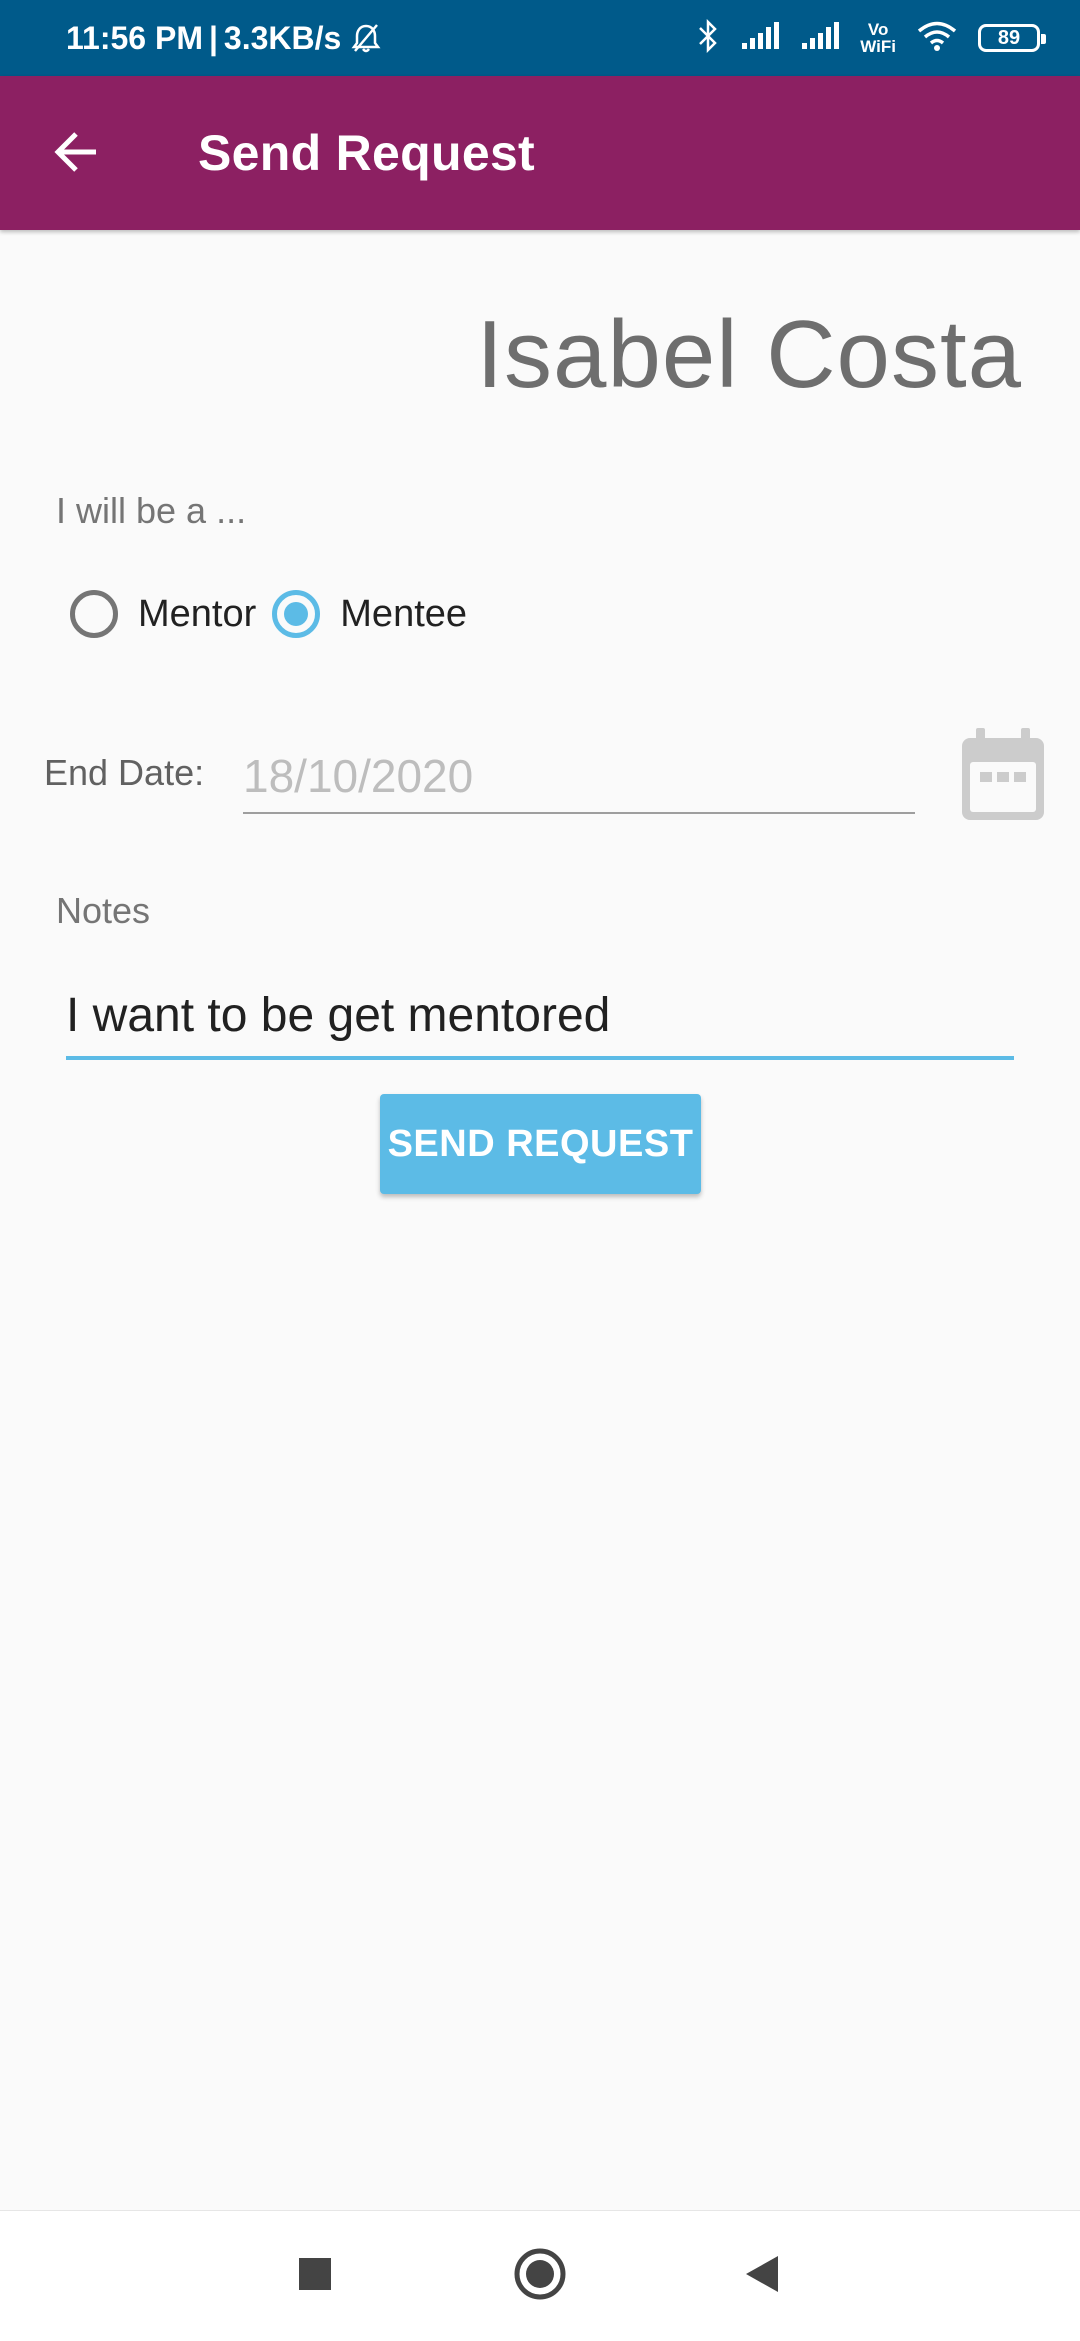 The width and height of the screenshot is (1080, 2341). Describe the element at coordinates (103, 910) in the screenshot. I see `notes-label: Notes` at that location.